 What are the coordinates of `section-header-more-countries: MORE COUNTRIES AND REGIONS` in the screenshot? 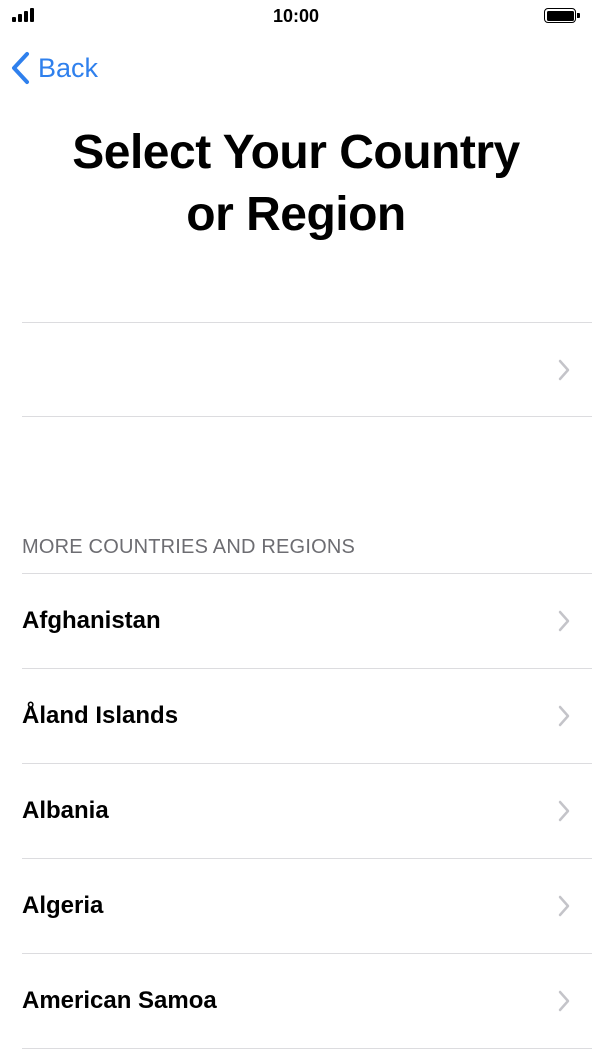 It's located at (189, 547).